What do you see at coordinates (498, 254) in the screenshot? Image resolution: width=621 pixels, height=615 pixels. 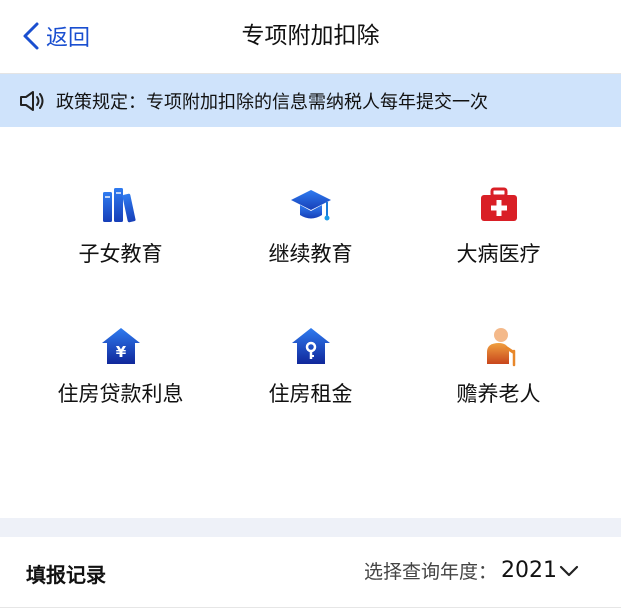 I see `item-label: 大病医疗` at bounding box center [498, 254].